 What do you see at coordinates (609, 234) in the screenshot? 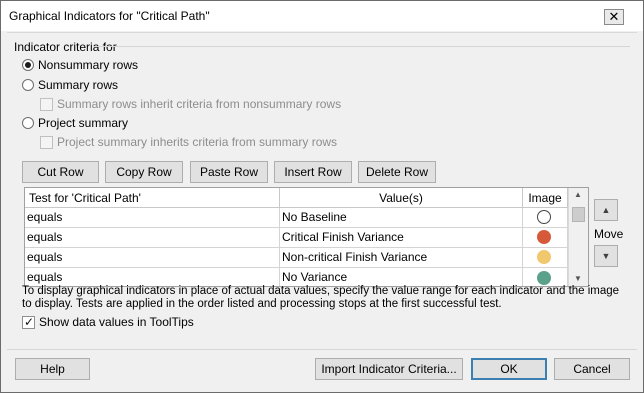
I see `move-label: Move` at bounding box center [609, 234].